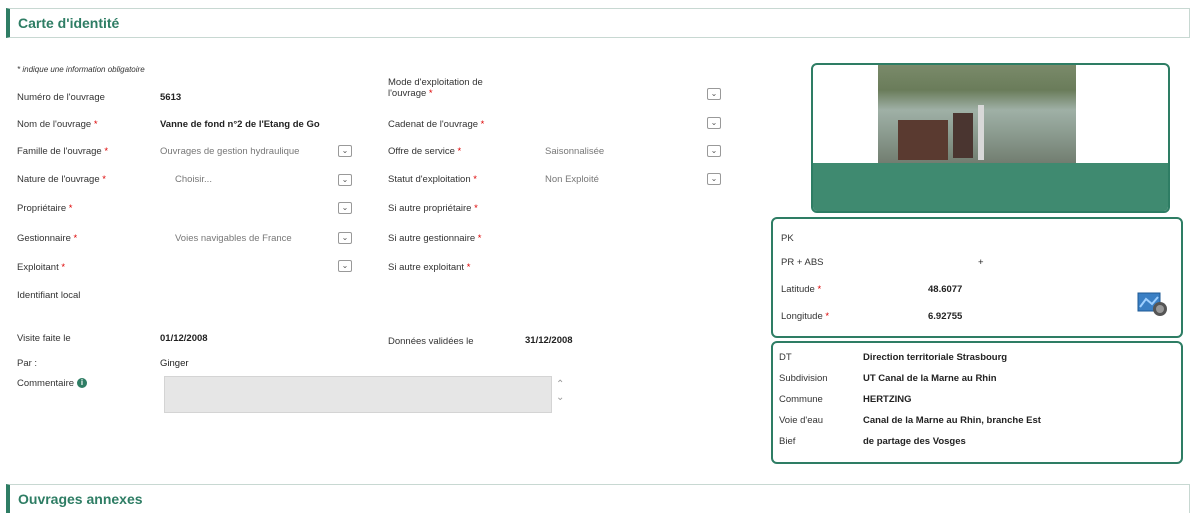 This screenshot has height=513, width=1194. What do you see at coordinates (174, 363) in the screenshot?
I see `value-par: Ginger` at bounding box center [174, 363].